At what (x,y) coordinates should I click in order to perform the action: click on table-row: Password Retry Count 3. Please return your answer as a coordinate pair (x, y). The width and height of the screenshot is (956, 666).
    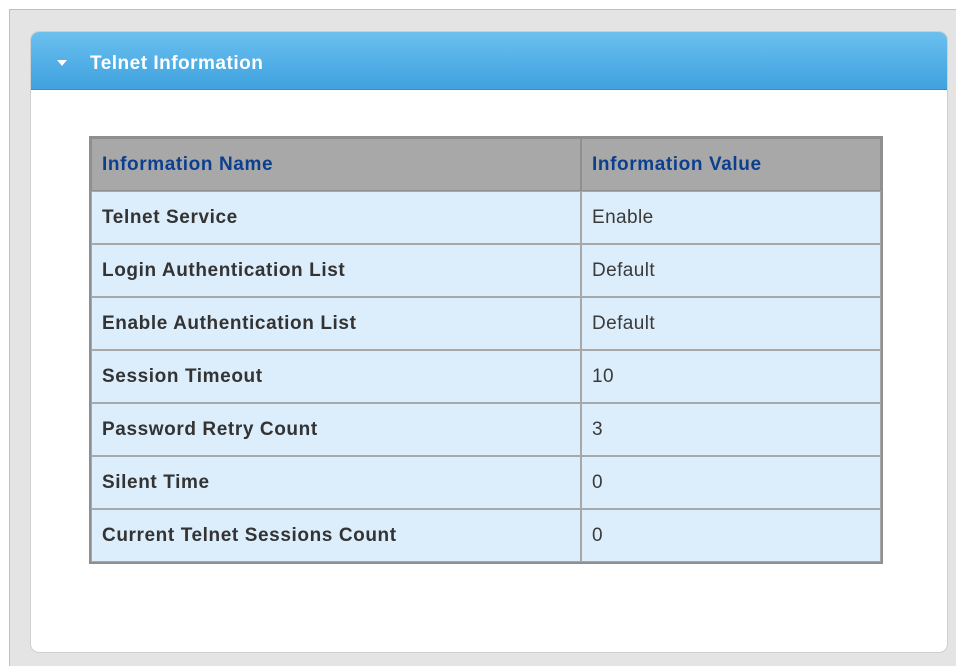
    Looking at the image, I should click on (486, 429).